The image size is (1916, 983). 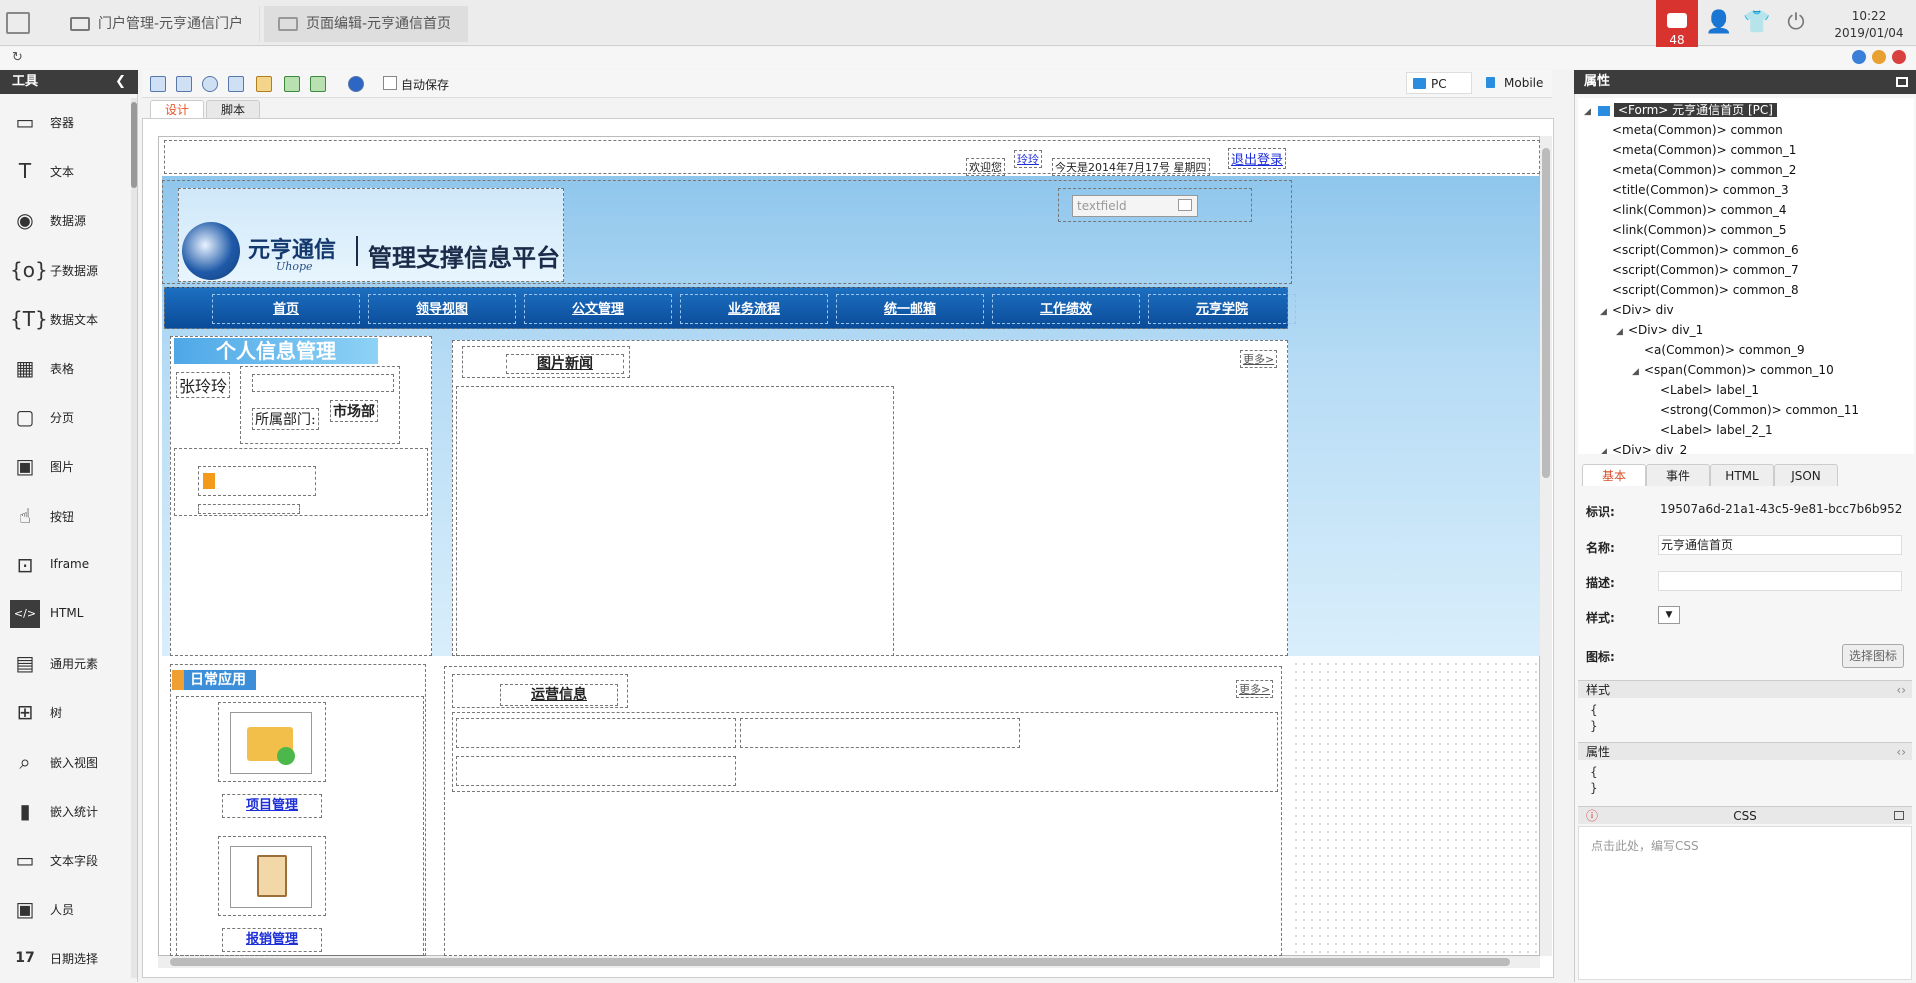 I want to click on tree-node: <Label> label_2_1, so click(x=1710, y=430).